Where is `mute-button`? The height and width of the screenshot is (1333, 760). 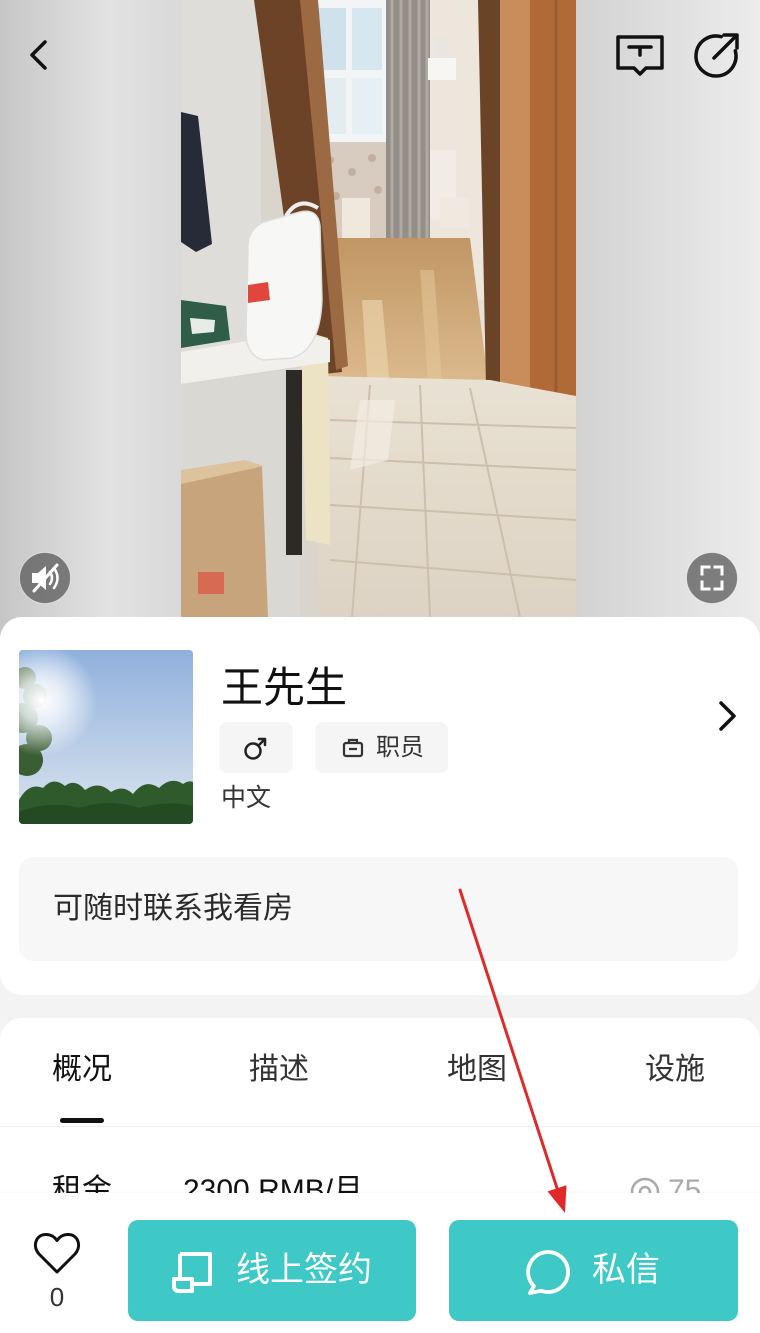 mute-button is located at coordinates (45, 578).